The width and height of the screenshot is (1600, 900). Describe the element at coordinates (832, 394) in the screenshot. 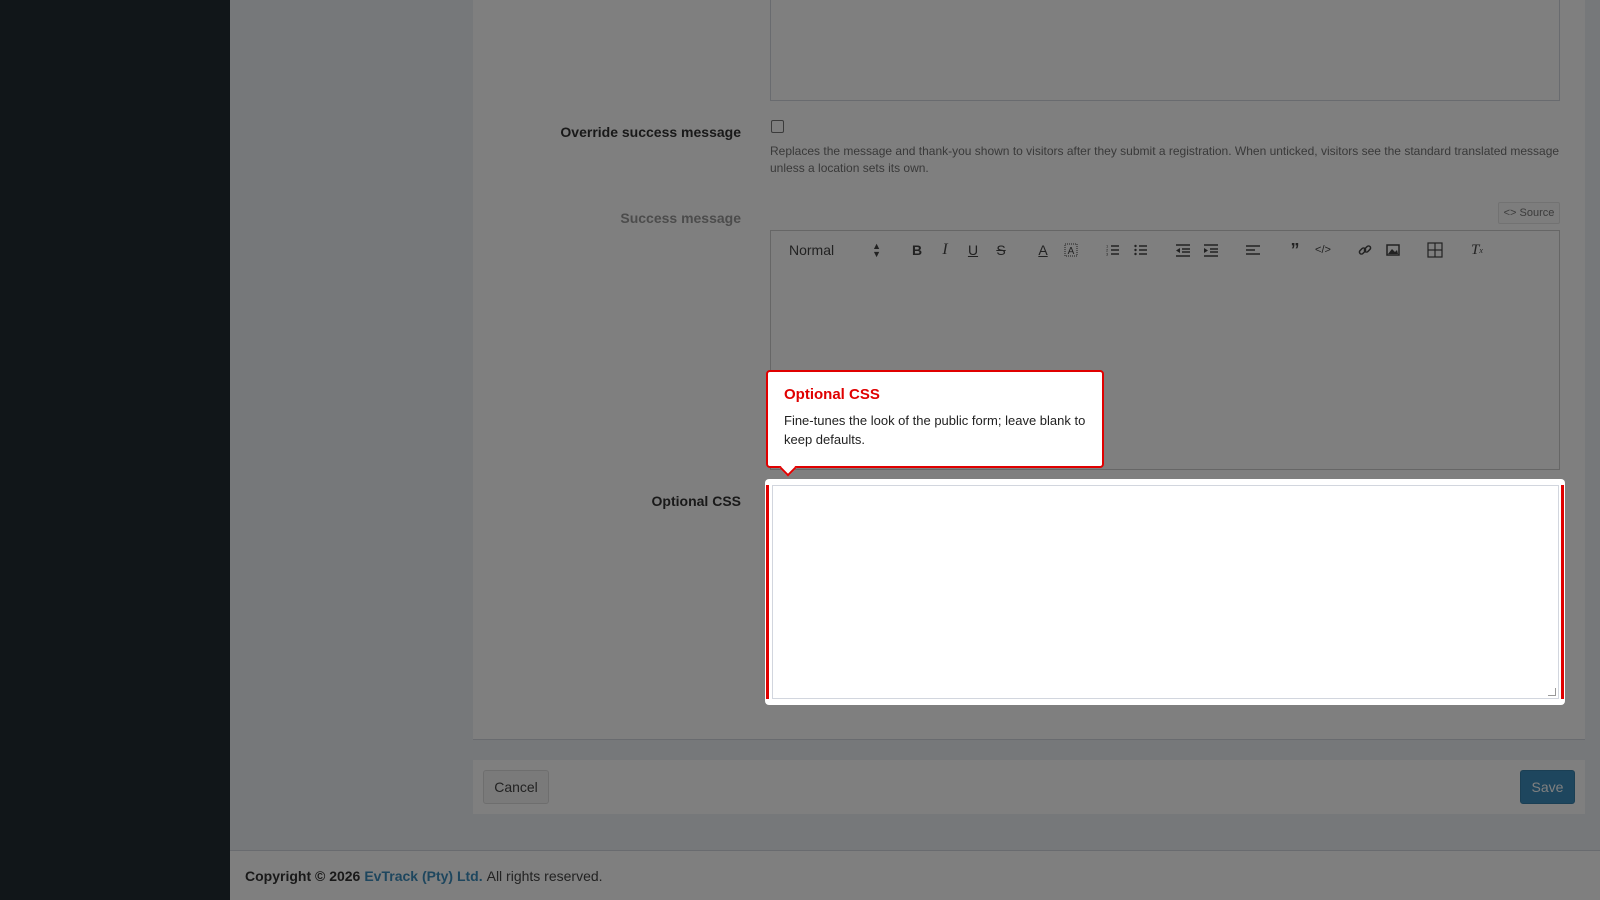

I see `tooltip-title: Optional CSS` at that location.